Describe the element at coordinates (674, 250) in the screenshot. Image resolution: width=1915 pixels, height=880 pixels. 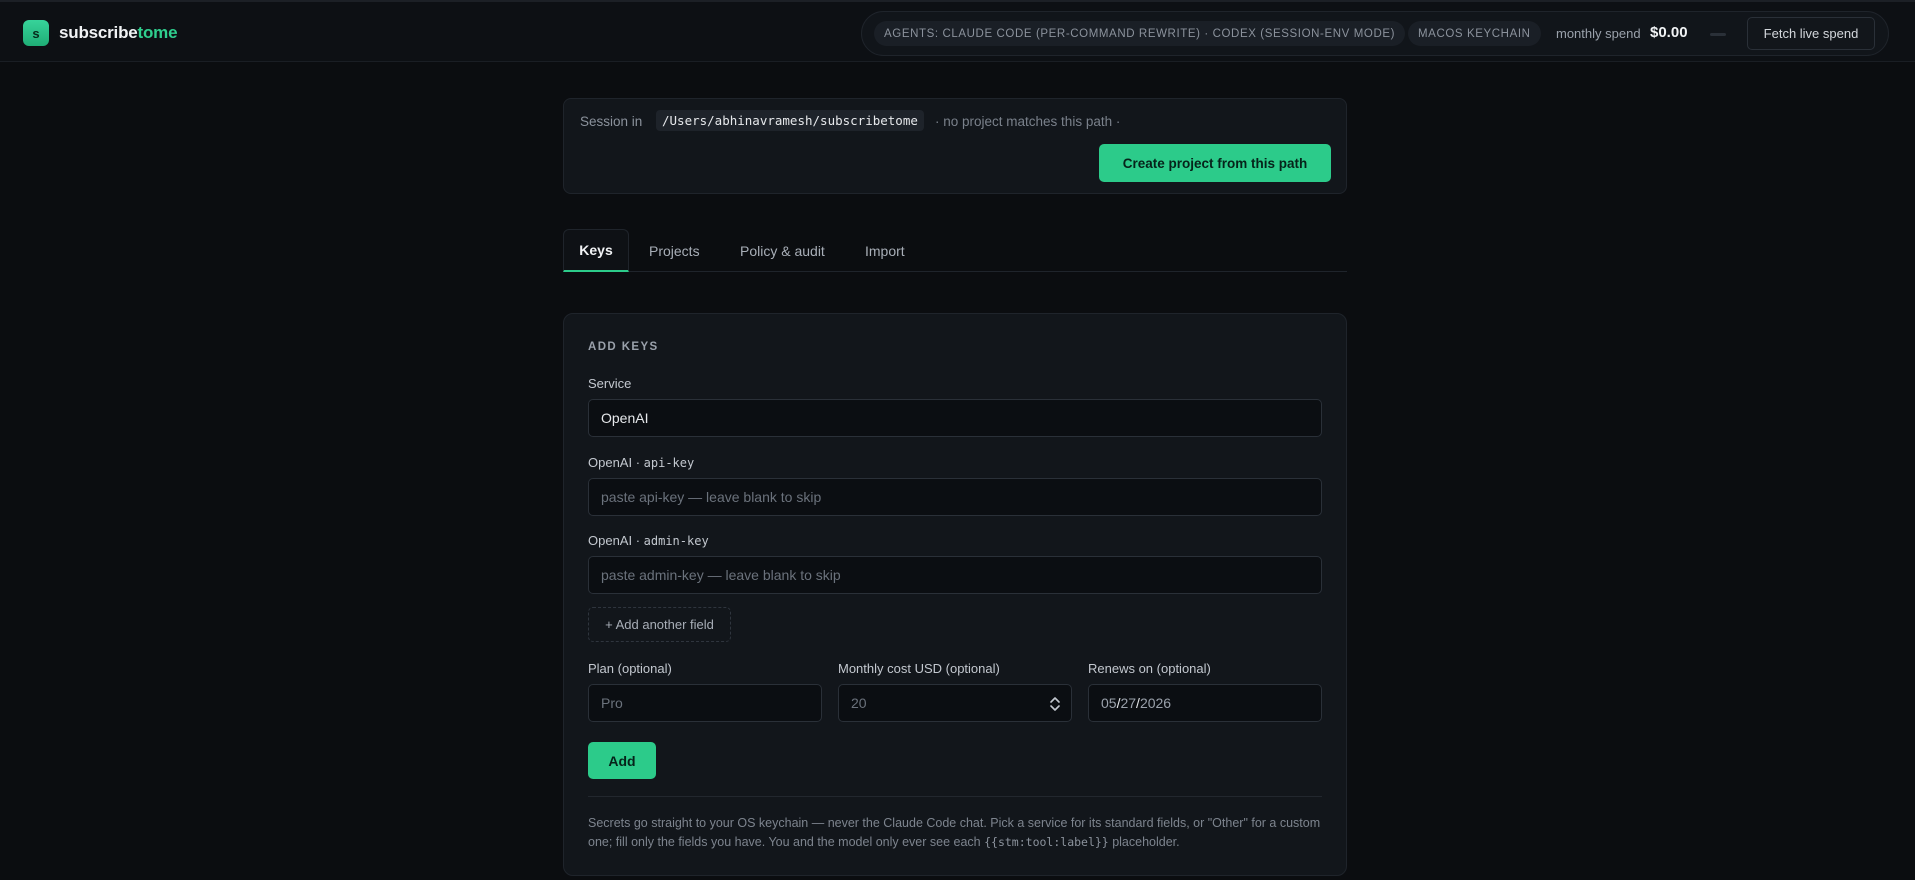
I see `tab-projects: Projects` at that location.